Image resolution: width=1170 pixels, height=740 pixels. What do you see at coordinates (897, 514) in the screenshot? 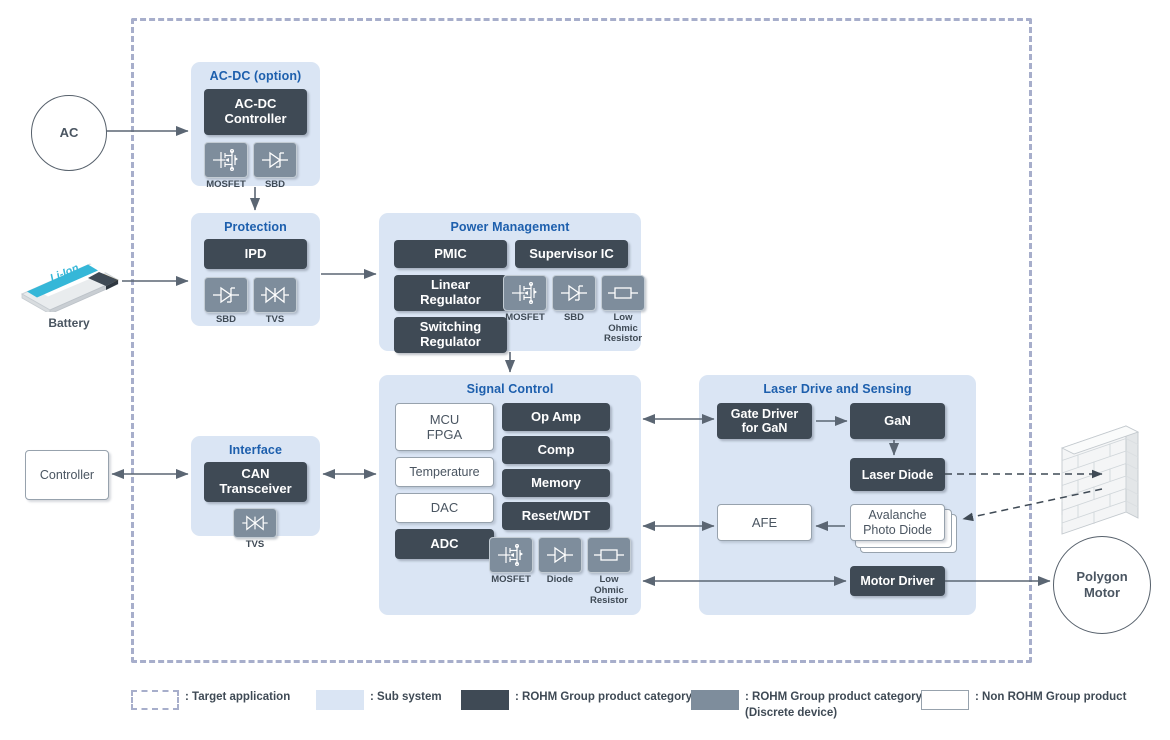
I see `block-apd-line1: Avalanche` at bounding box center [897, 514].